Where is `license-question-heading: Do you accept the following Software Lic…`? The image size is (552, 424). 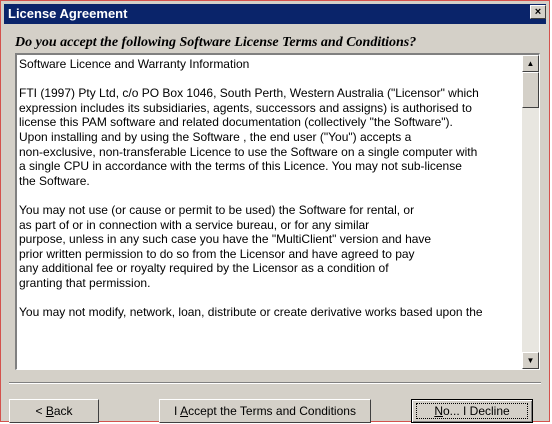 license-question-heading: Do you accept the following Software Lic… is located at coordinates (216, 42).